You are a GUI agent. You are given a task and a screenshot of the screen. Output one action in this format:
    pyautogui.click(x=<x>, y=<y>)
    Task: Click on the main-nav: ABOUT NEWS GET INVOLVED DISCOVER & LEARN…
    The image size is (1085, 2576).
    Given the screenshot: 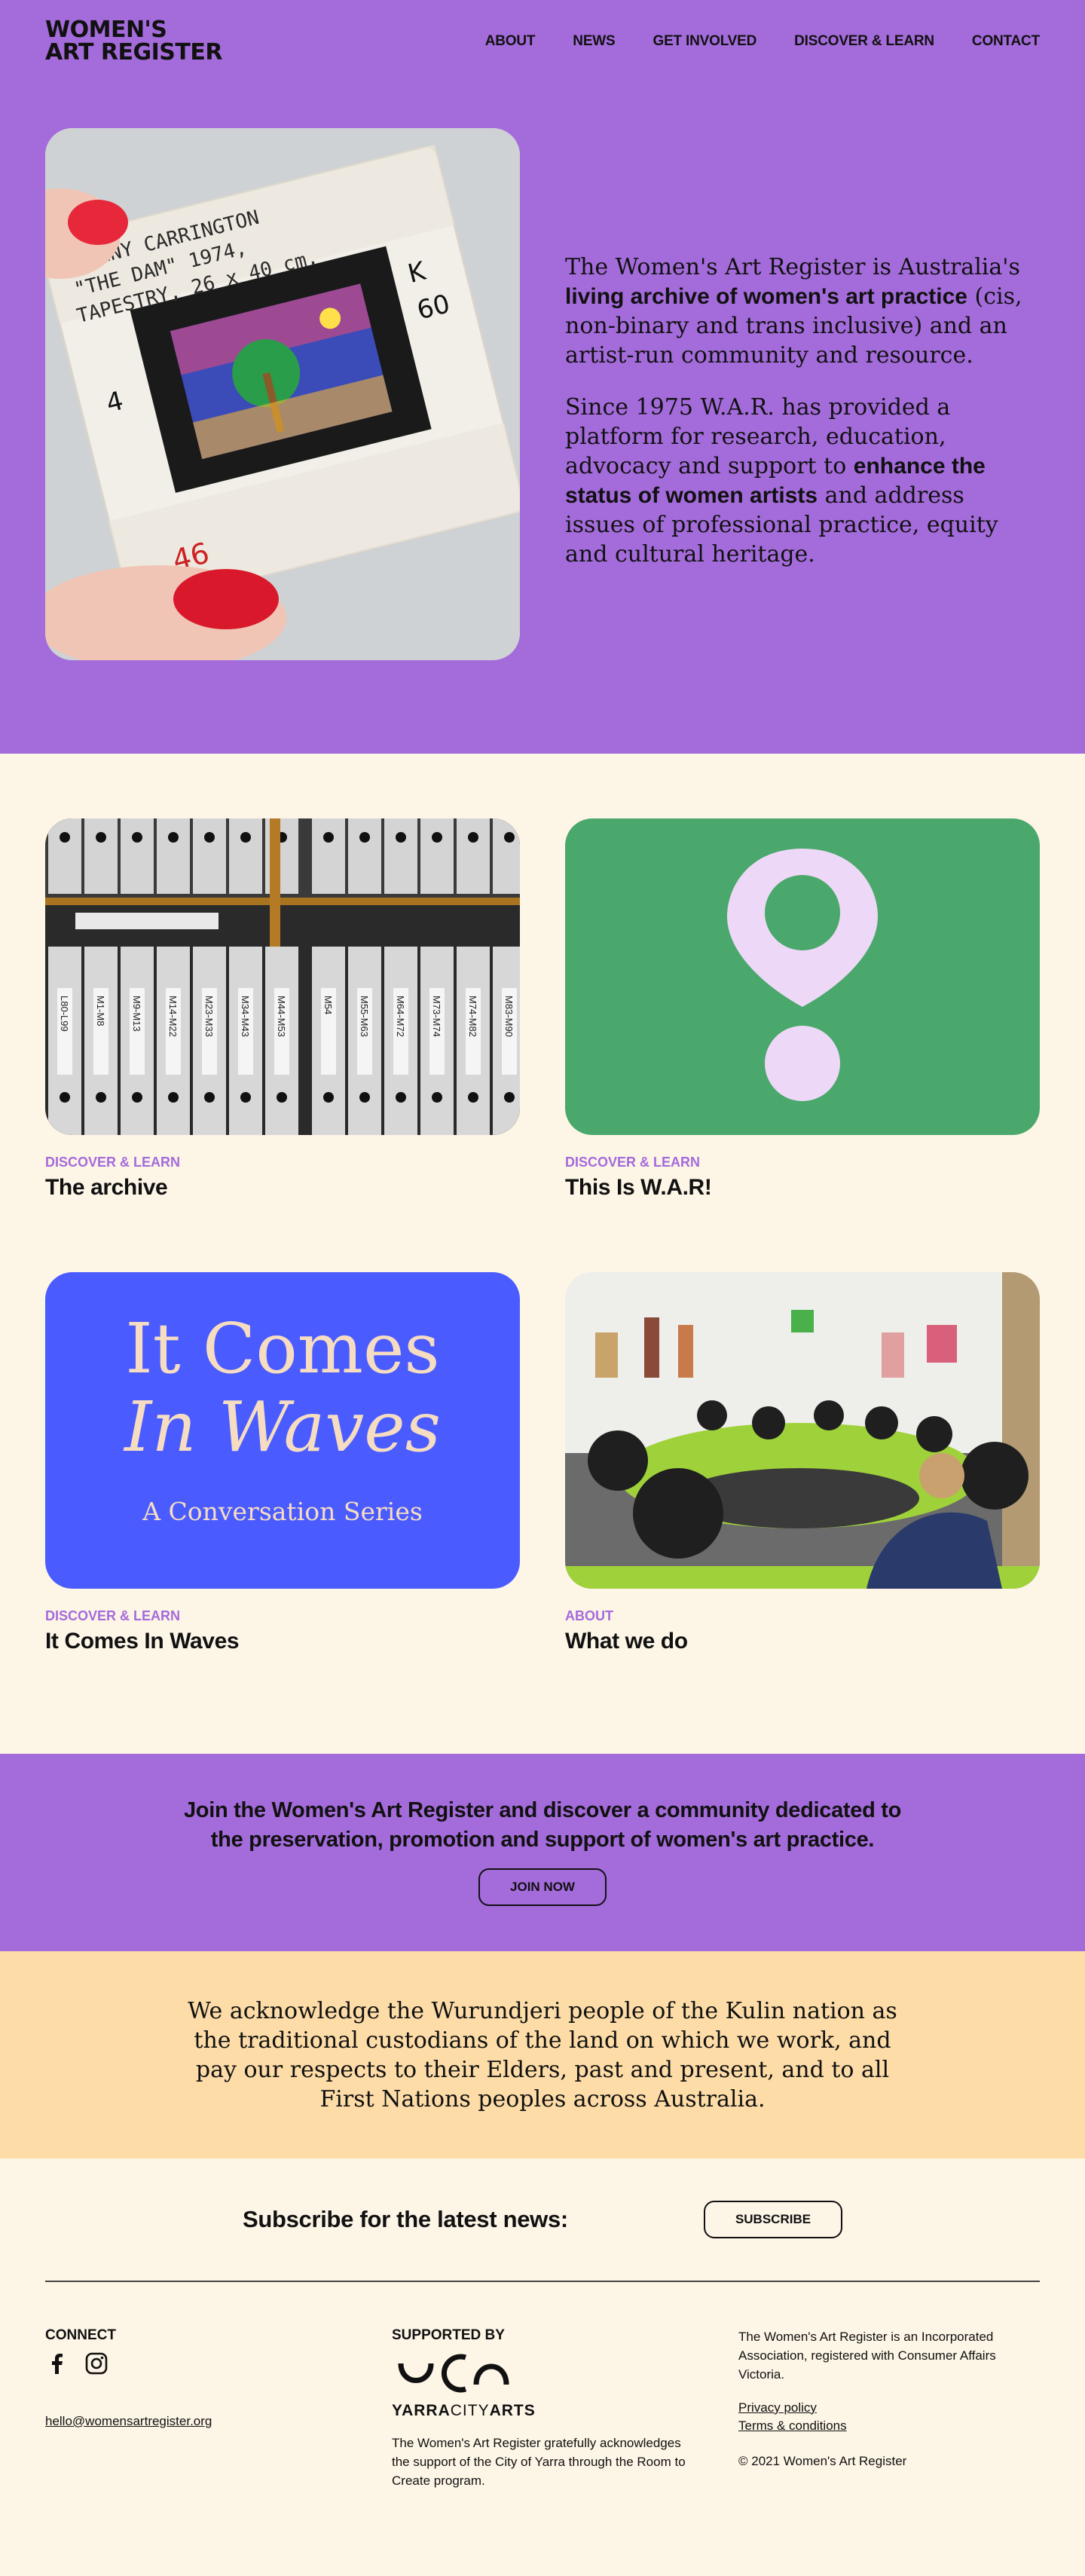 What is the action you would take?
    pyautogui.click(x=762, y=41)
    